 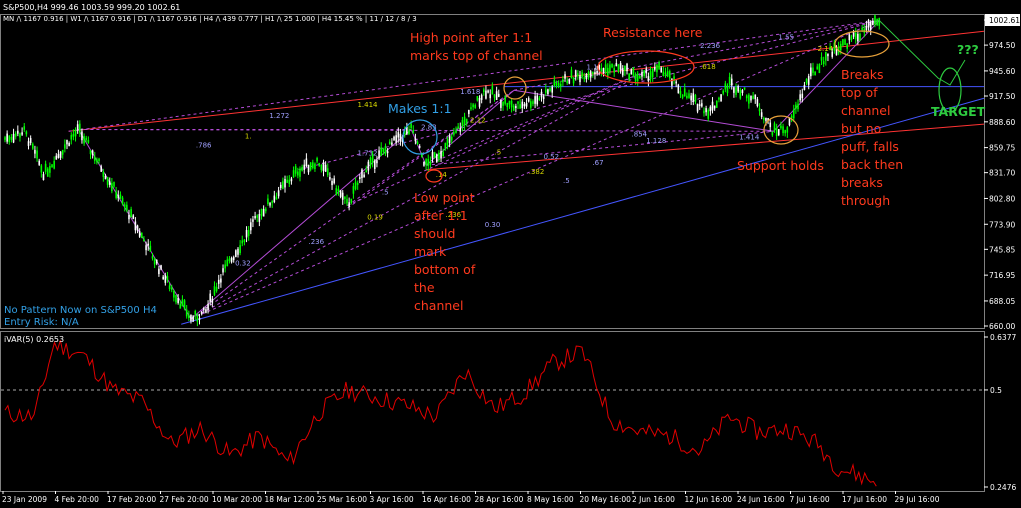 What do you see at coordinates (24, 499) in the screenshot?
I see `time-tick-label: 23 Jan 2009` at bounding box center [24, 499].